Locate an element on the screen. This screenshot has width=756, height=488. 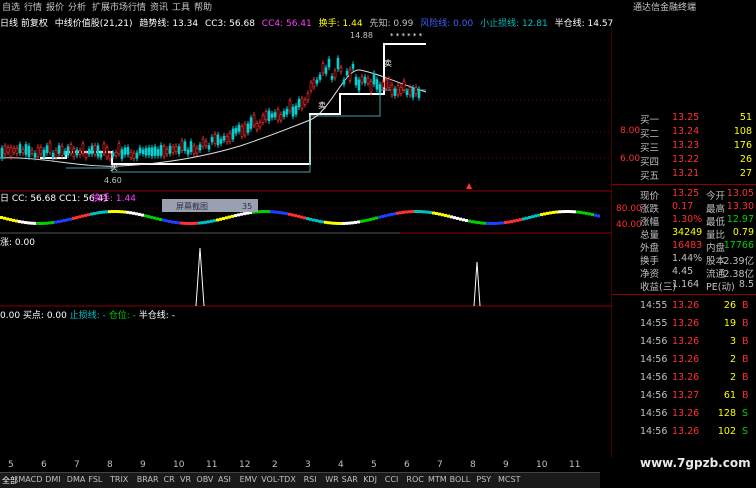
bid-row: 买三 13.23 176 is located at coordinates (684, 147).